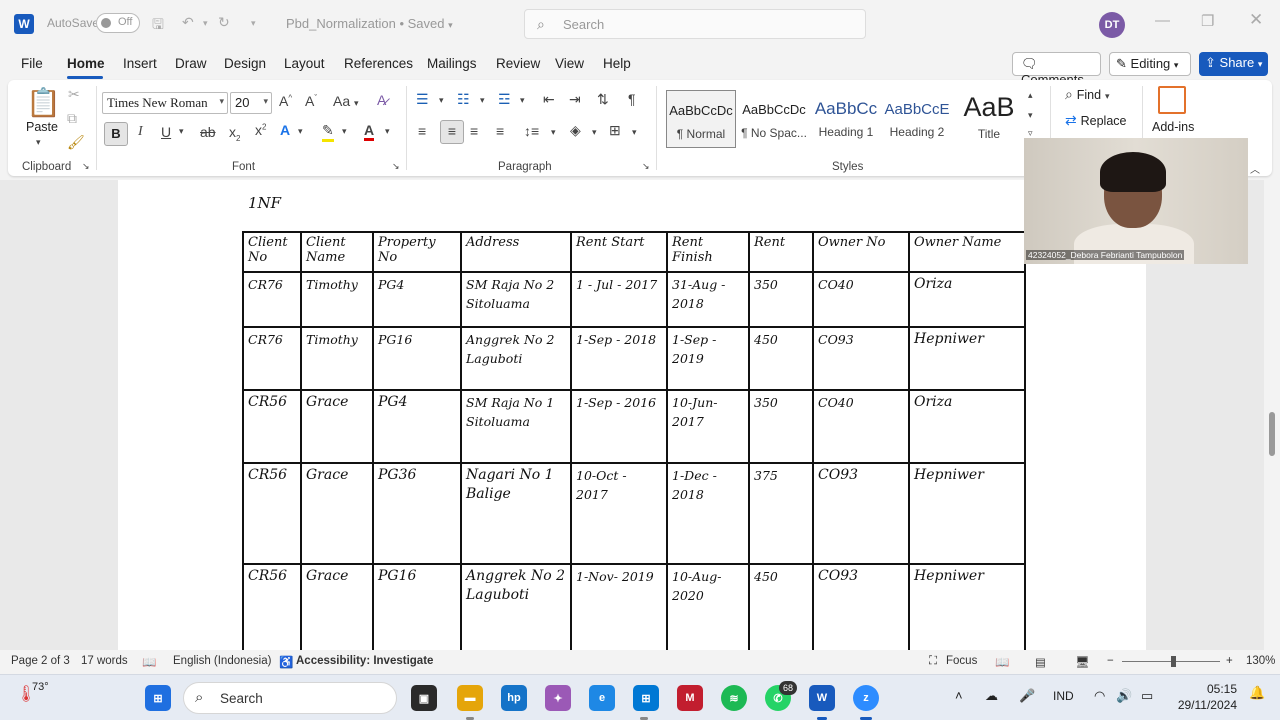 This screenshot has height=720, width=1280. I want to click on print-layout-icon: ▤, so click(1040, 662).